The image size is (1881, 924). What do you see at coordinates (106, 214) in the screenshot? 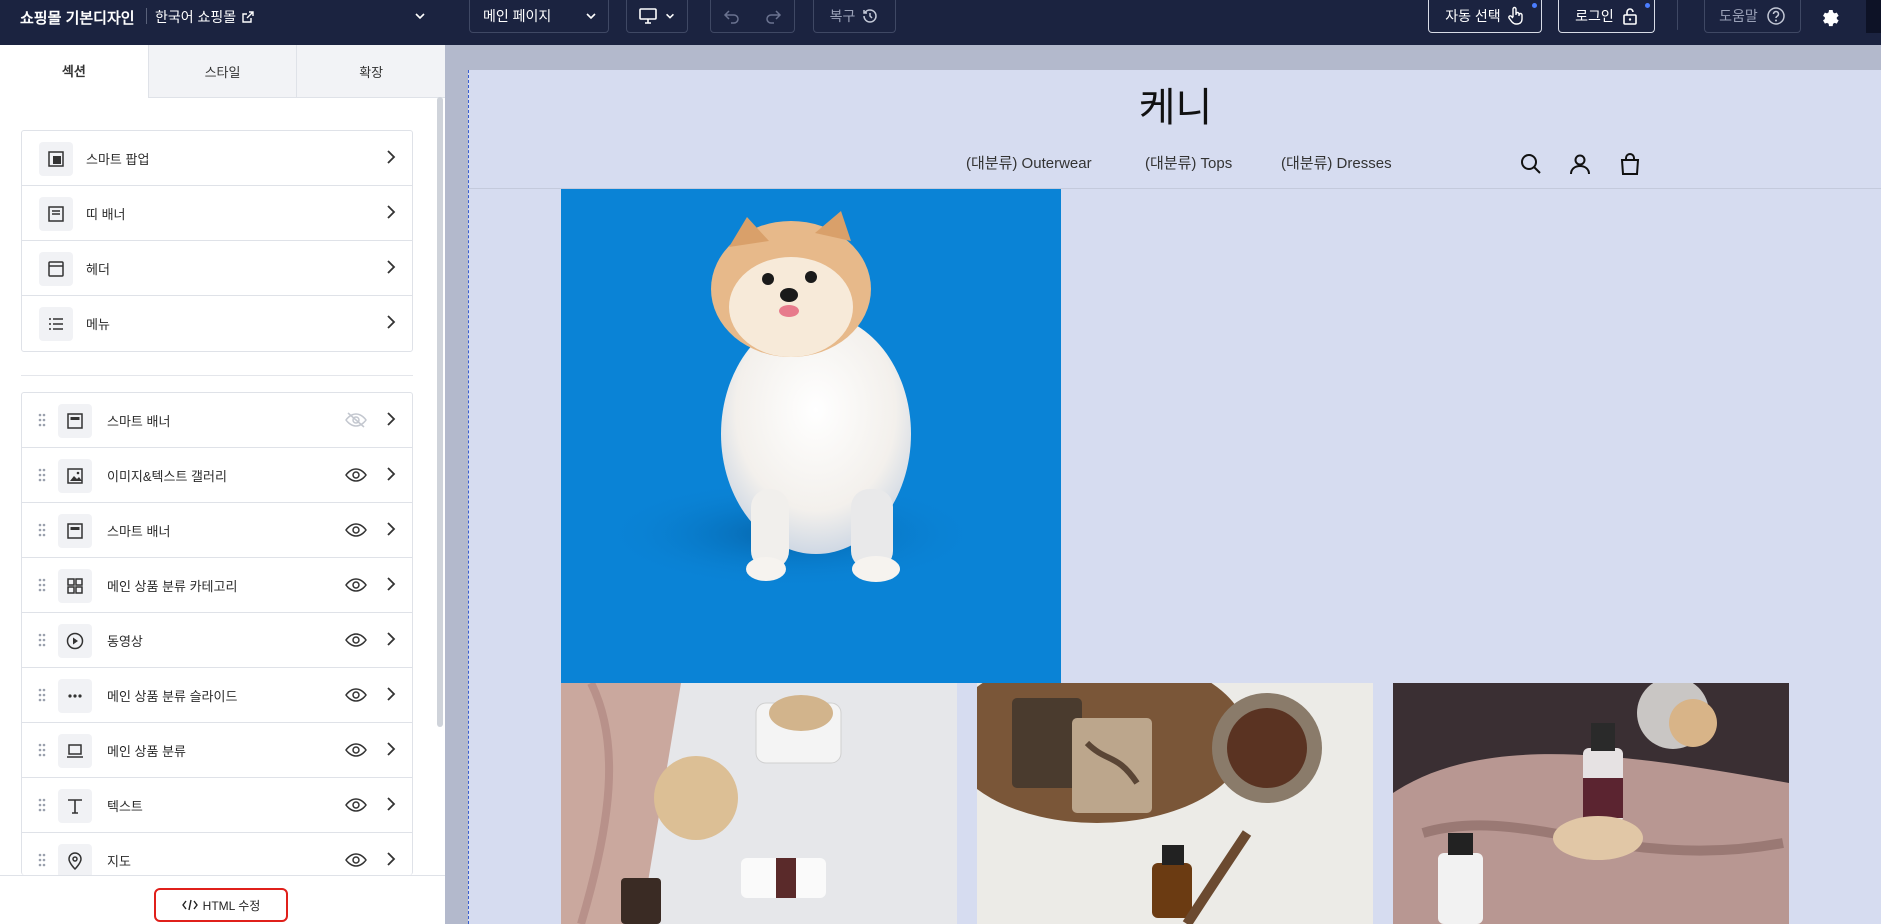
I see `section-item-label: 띠 배너` at bounding box center [106, 214].